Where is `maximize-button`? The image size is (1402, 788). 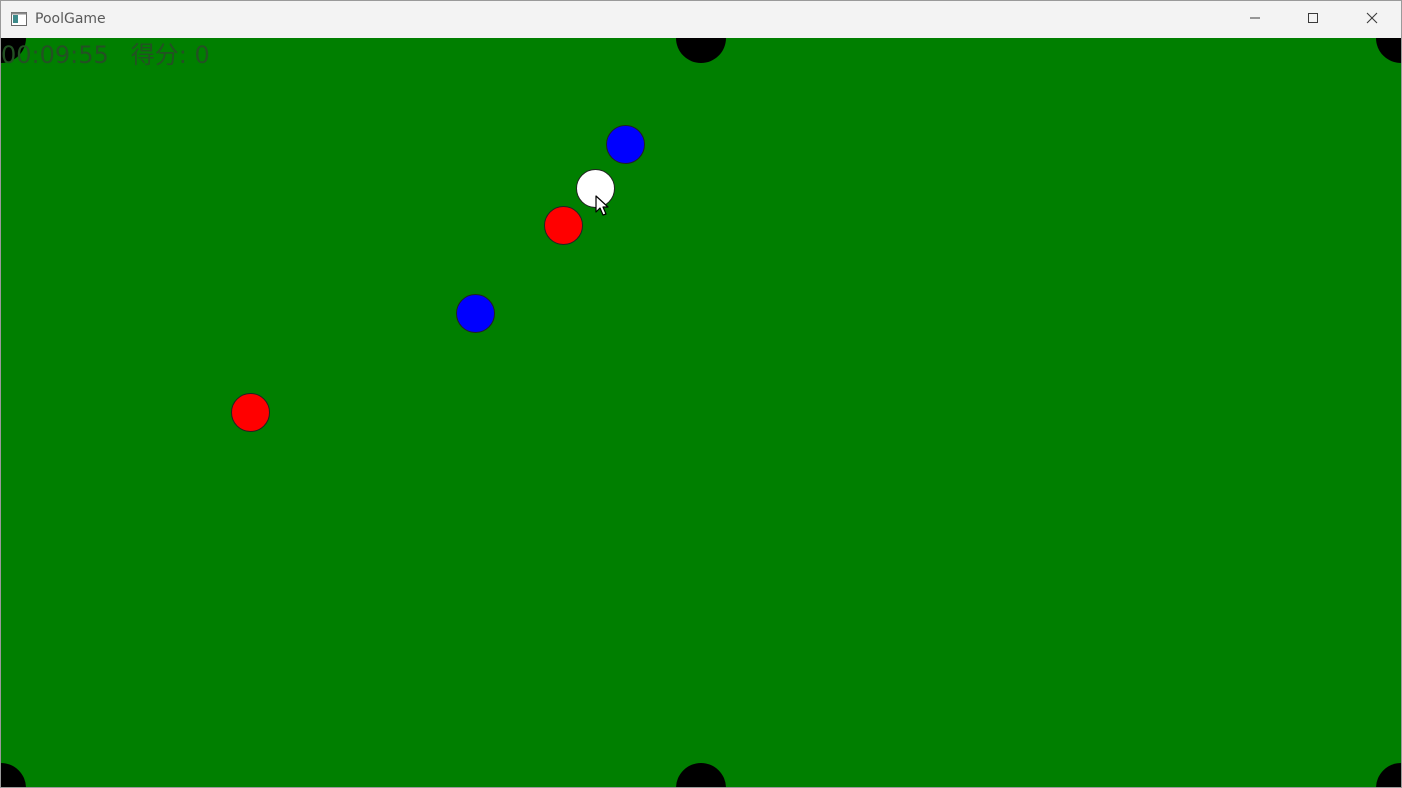
maximize-button is located at coordinates (1313, 19).